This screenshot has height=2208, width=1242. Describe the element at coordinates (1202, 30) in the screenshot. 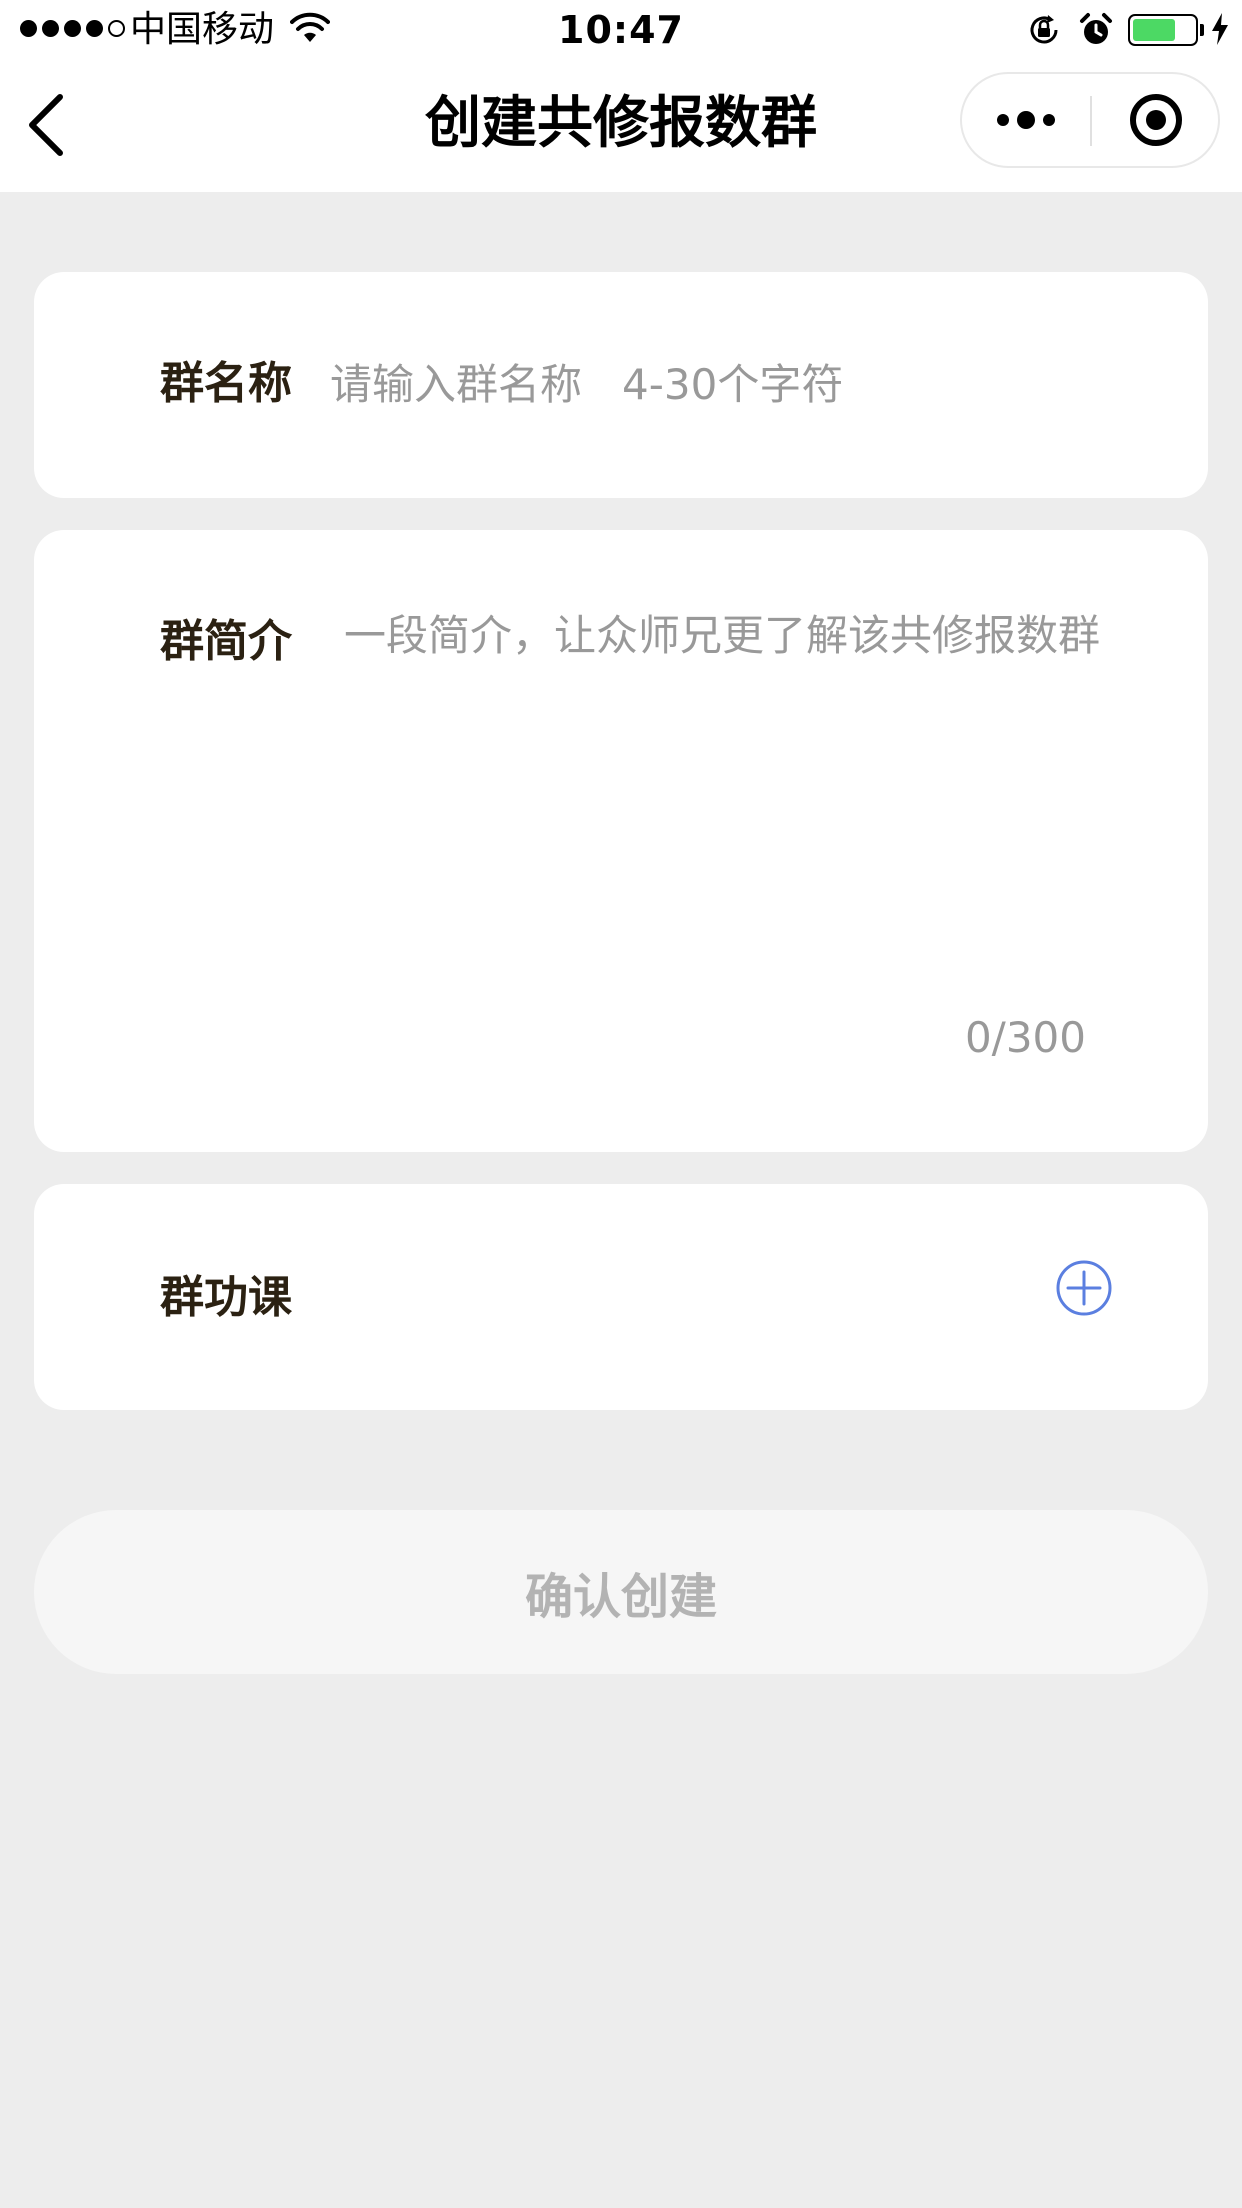

I see `battery-tip` at that location.